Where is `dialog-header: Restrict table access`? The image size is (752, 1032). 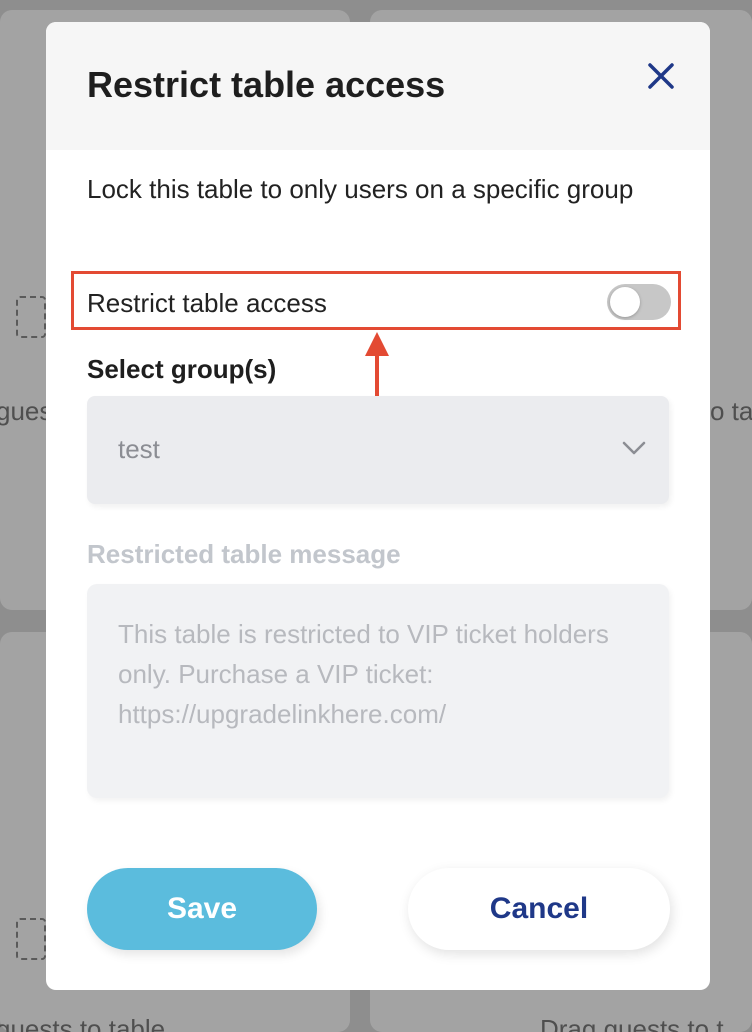 dialog-header: Restrict table access is located at coordinates (378, 86).